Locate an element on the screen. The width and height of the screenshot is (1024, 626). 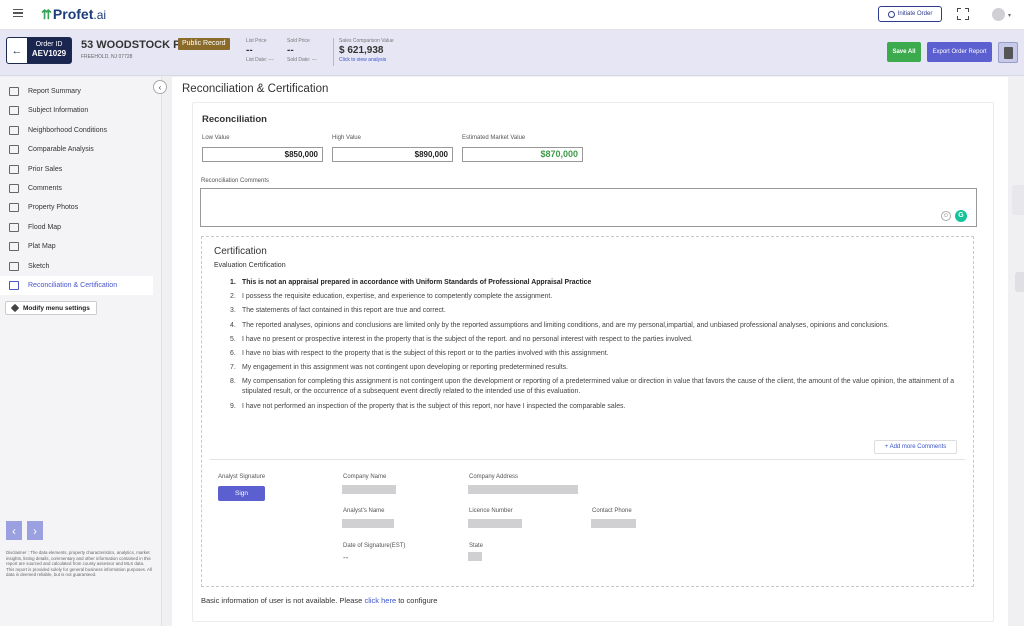
pencil-icon is located at coordinates (15, 308).